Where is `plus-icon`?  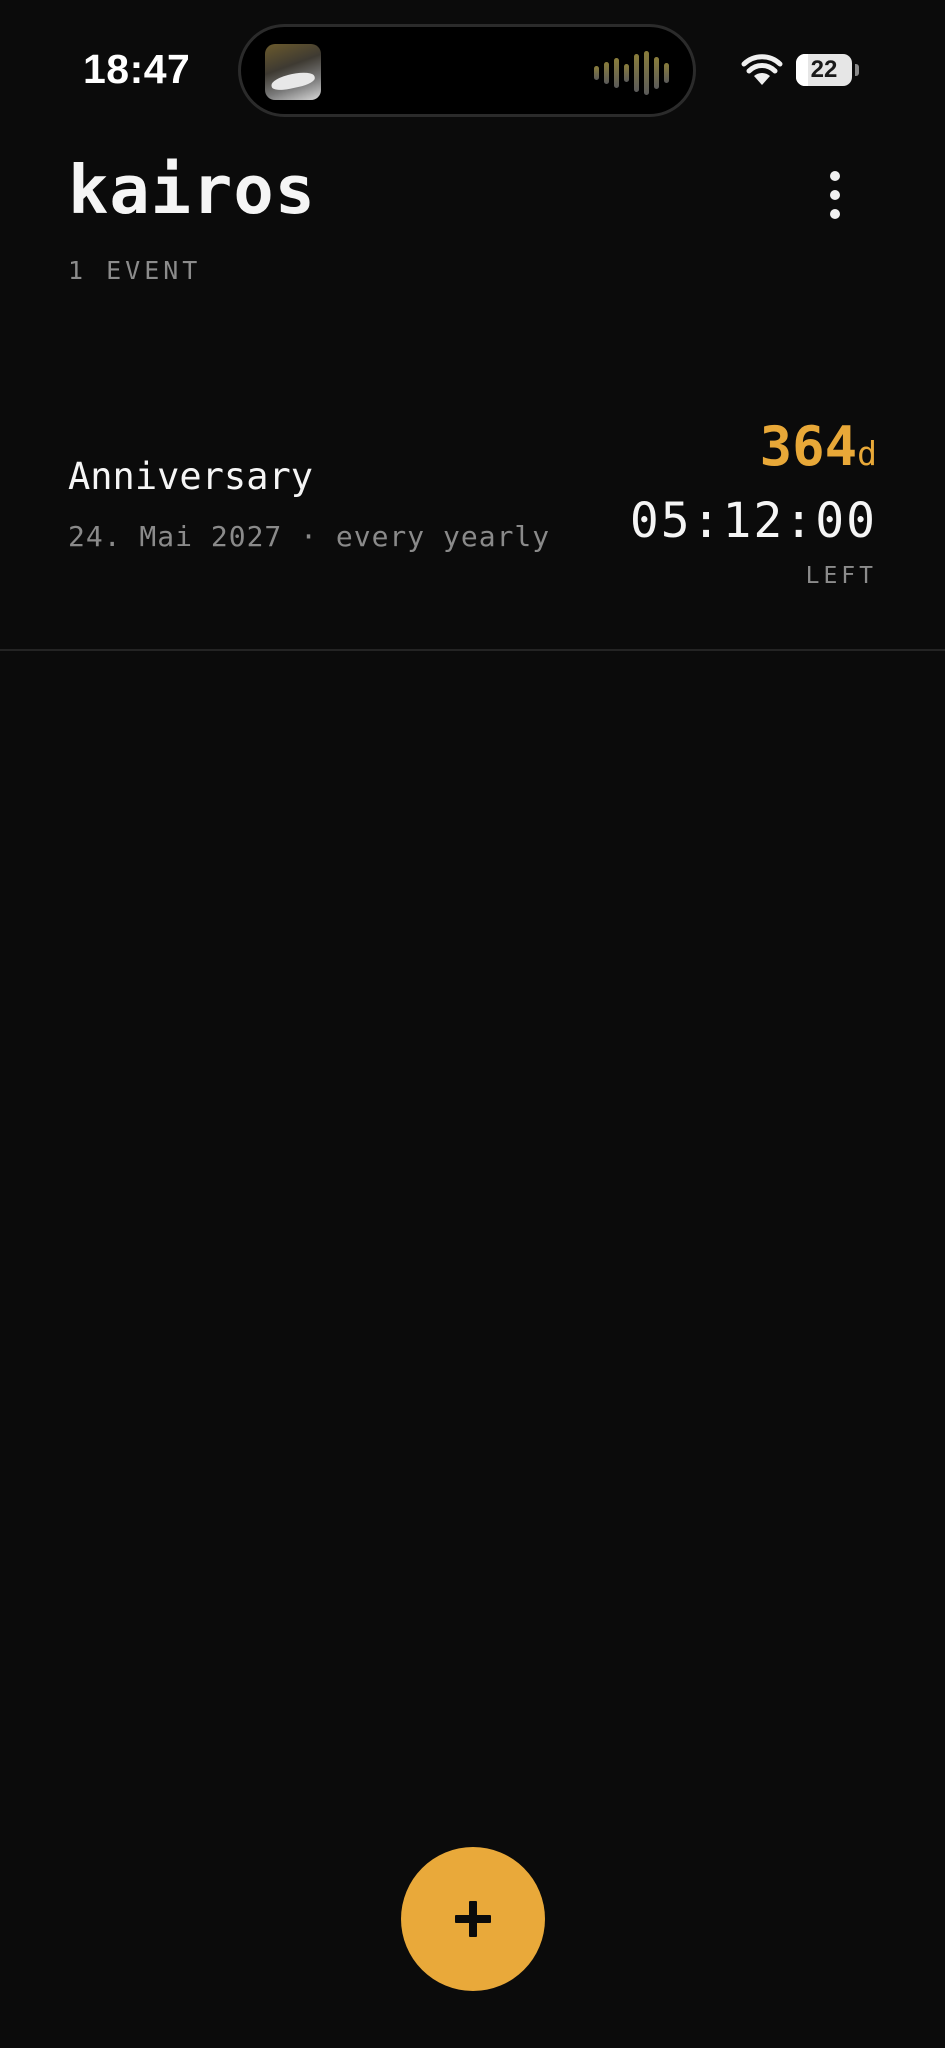 plus-icon is located at coordinates (473, 1919).